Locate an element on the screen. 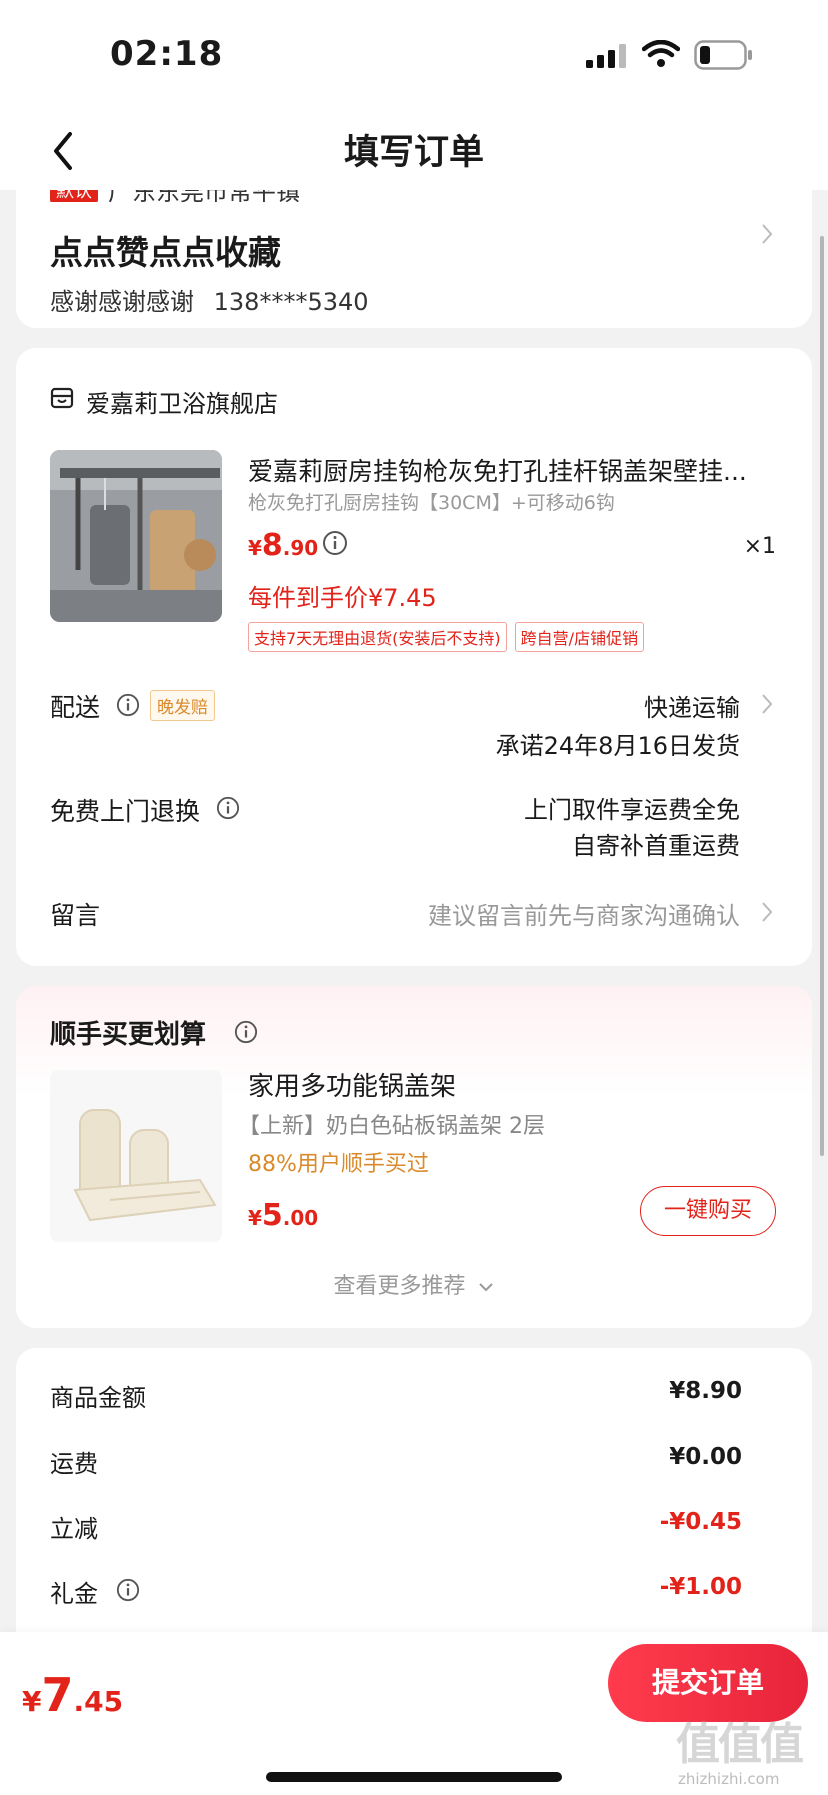 Image resolution: width=828 pixels, height=1795 pixels. wifi-icon is located at coordinates (661, 53).